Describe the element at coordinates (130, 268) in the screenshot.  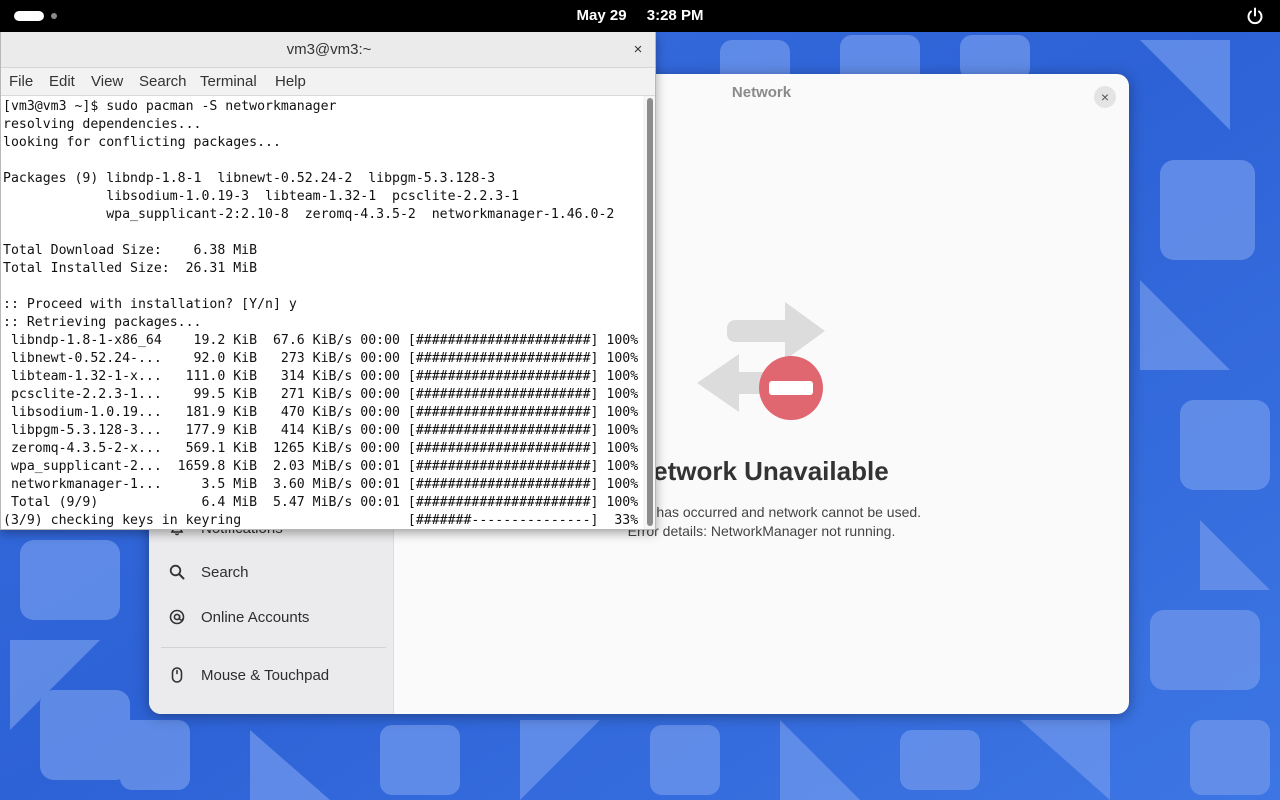
I see `terminal-line: Total Installed Size: 26.31 MiB` at that location.